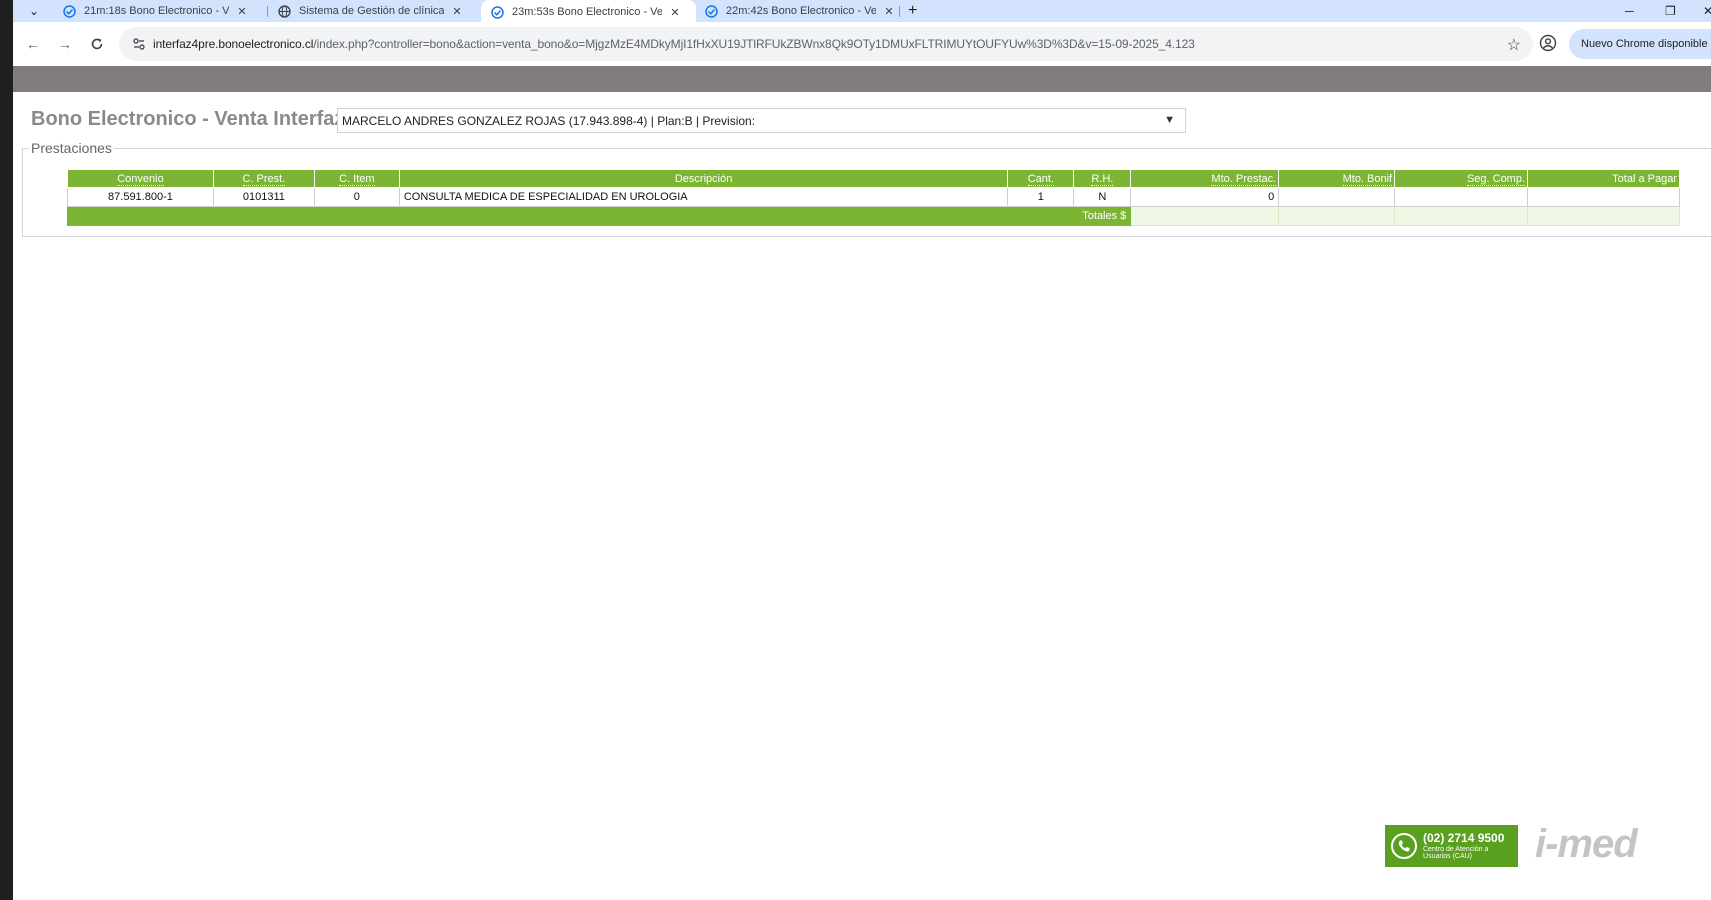  Describe the element at coordinates (1205, 216) in the screenshot. I see `total-mto-prestac` at that location.